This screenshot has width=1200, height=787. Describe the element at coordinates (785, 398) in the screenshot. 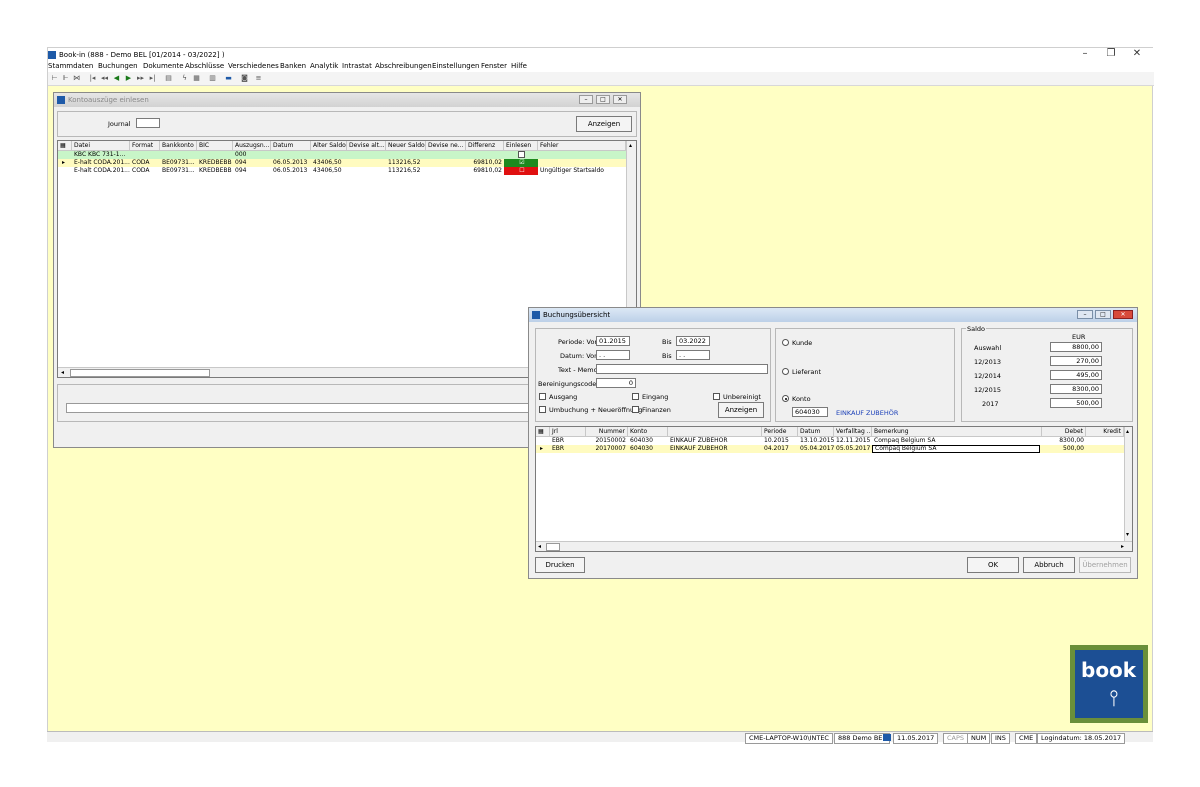

I see `konto-radio` at that location.